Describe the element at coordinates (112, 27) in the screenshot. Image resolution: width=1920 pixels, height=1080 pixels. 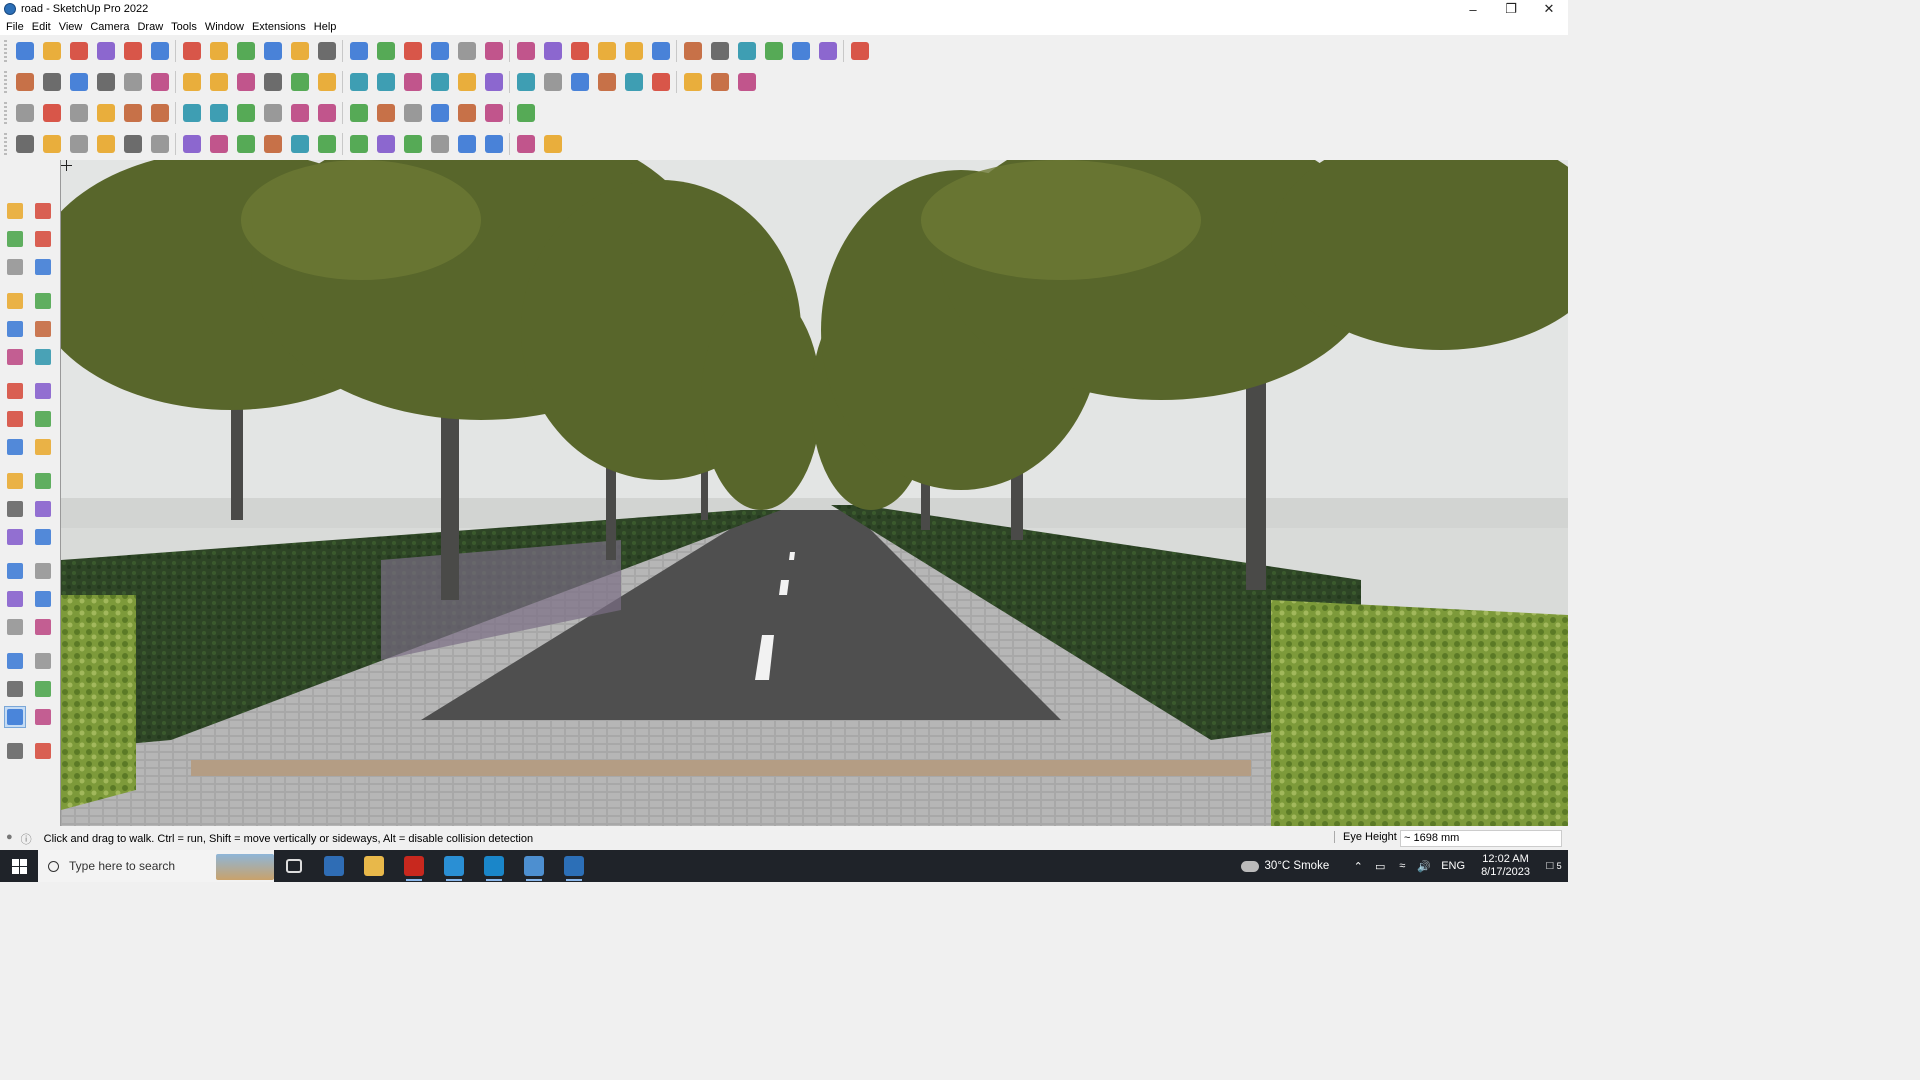
I see `menu-camera: Camera` at that location.